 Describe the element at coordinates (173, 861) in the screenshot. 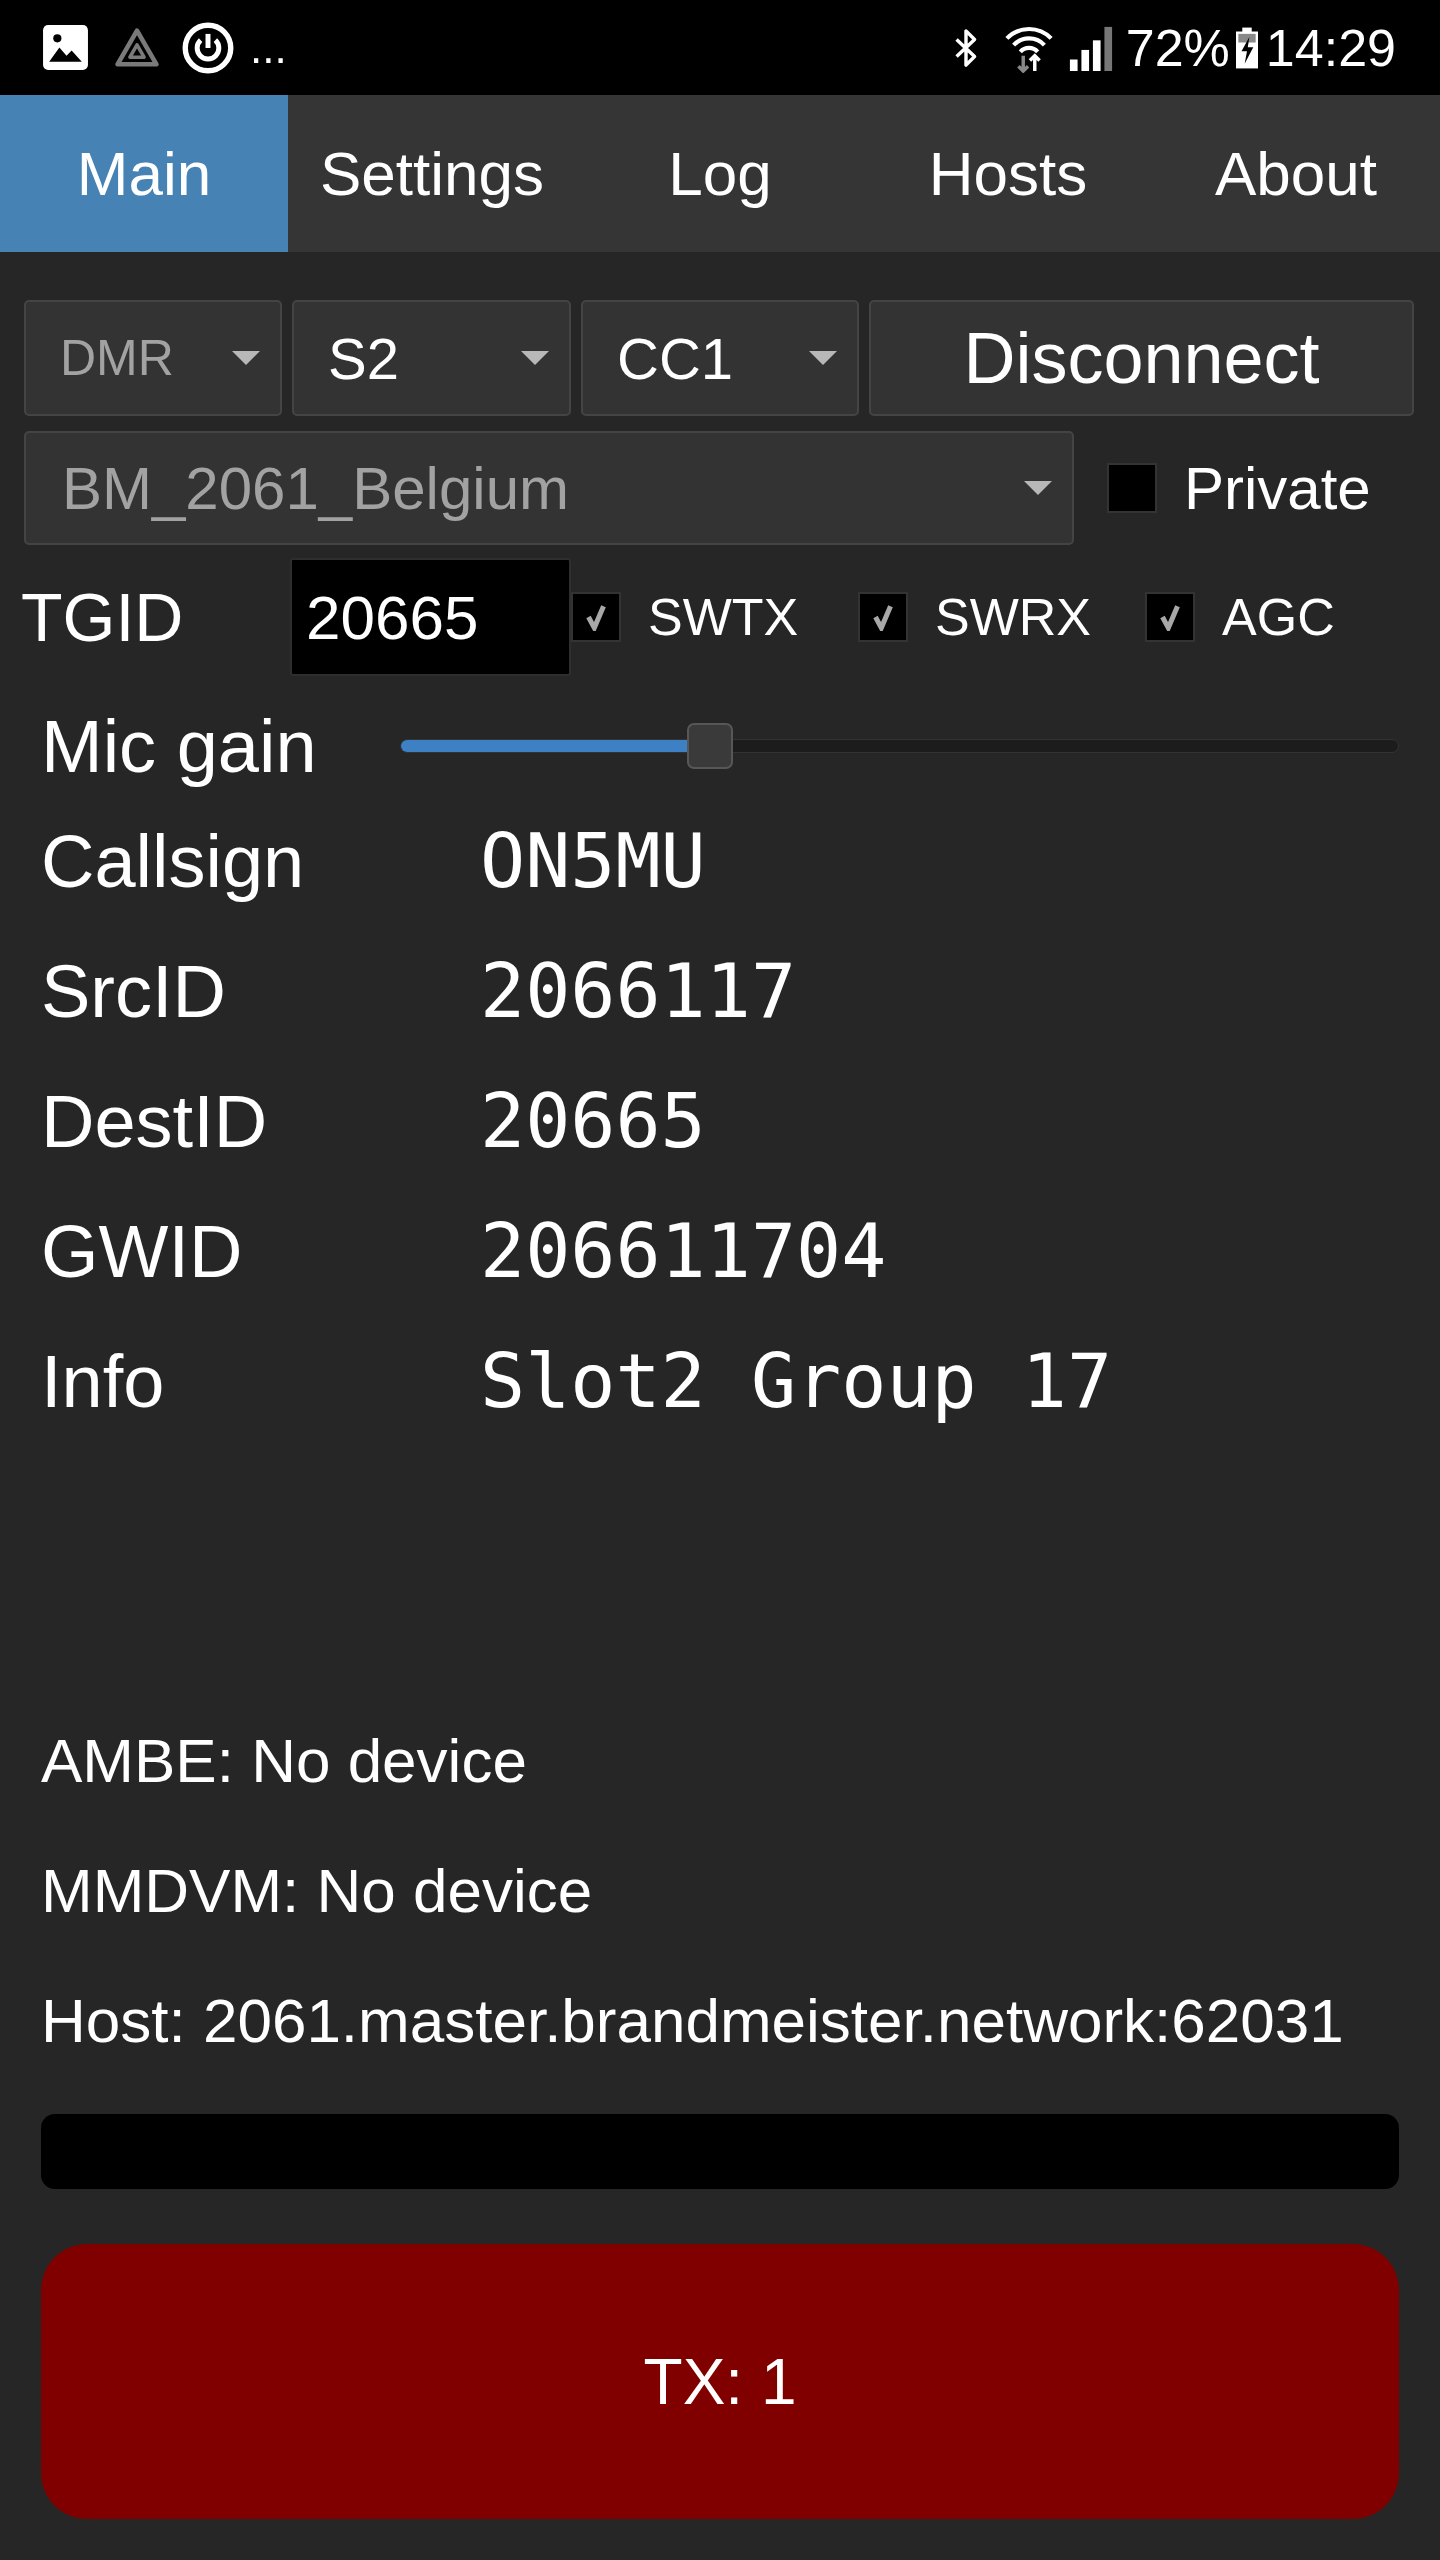

I see `field-label: Callsign` at that location.